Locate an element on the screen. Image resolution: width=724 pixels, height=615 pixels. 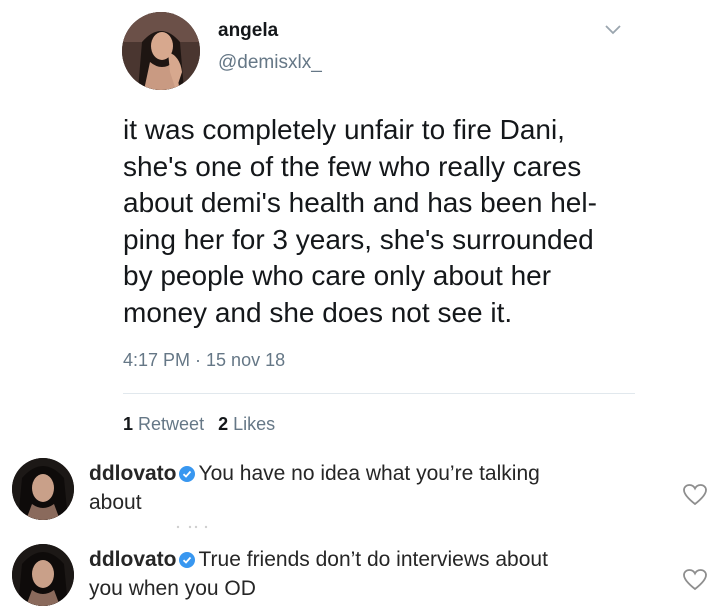
tweet-avatar is located at coordinates (161, 51).